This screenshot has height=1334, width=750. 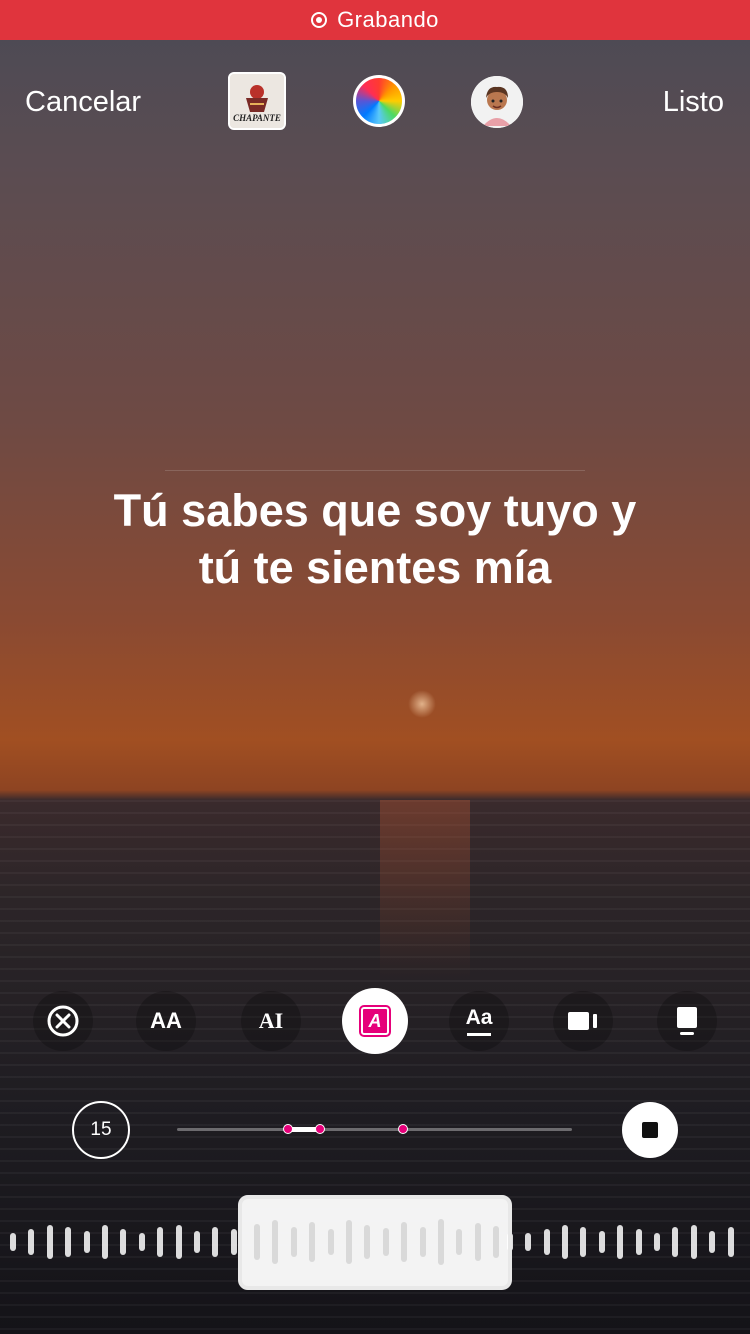 I want to click on highlight-style-button: A, so click(x=375, y=1021).